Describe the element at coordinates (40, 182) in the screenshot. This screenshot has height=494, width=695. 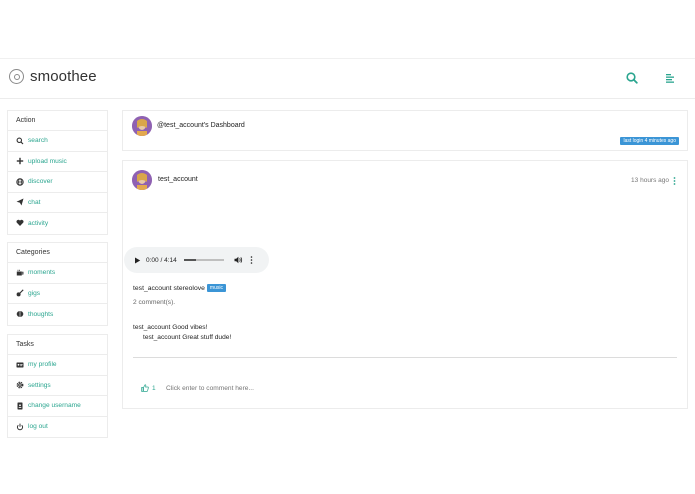
I see `sidebar-item-label: discover` at that location.